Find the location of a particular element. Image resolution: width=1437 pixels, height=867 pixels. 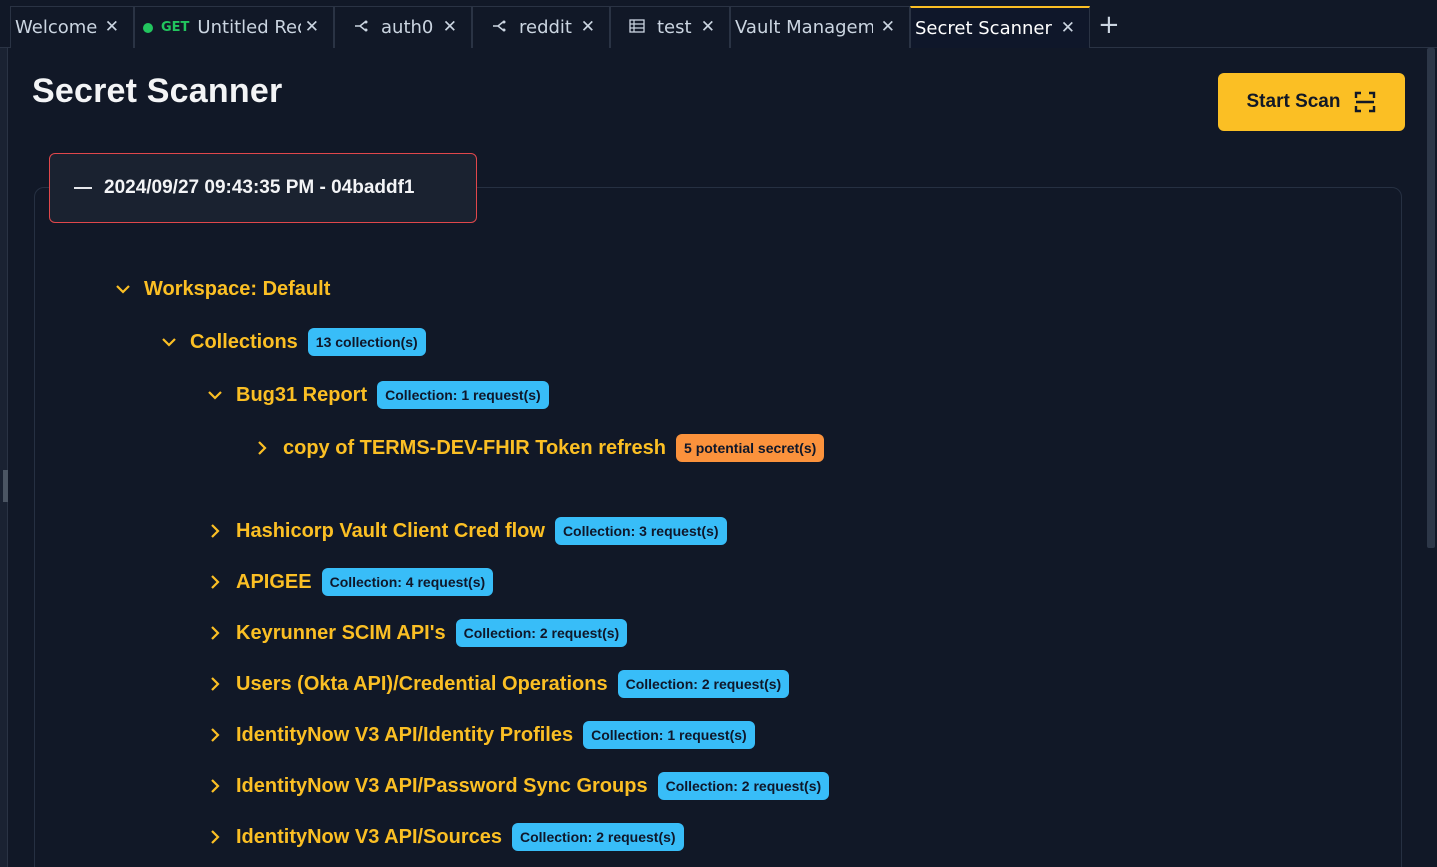

tab-label: auth0 is located at coordinates (407, 27).